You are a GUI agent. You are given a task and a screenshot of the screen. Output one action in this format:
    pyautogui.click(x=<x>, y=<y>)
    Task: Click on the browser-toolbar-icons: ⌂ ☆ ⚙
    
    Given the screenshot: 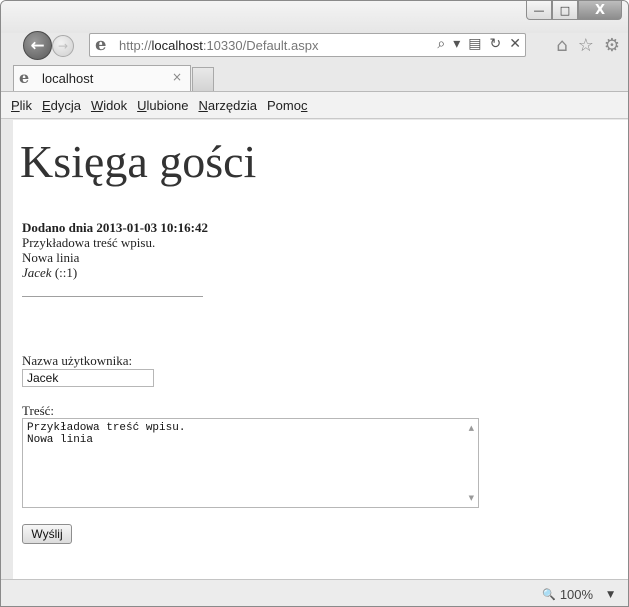 What is the action you would take?
    pyautogui.click(x=588, y=45)
    